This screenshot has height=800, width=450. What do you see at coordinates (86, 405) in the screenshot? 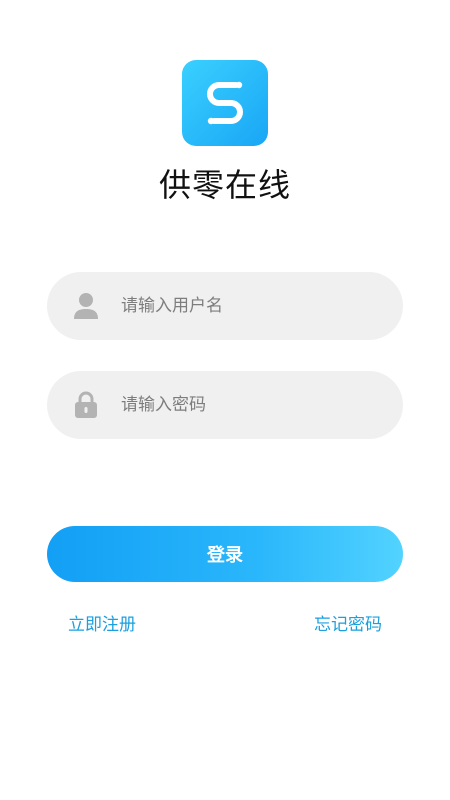
I see `lock-icon` at bounding box center [86, 405].